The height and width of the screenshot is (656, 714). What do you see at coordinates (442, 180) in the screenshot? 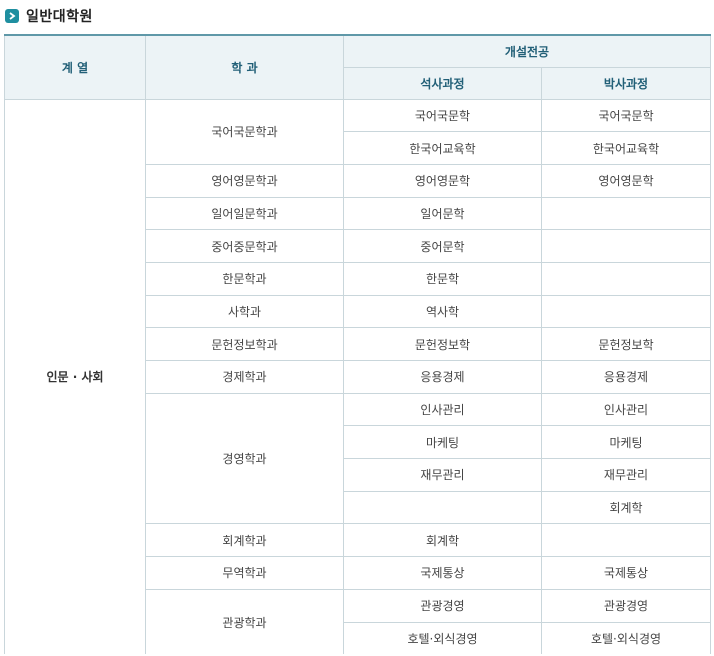
I see `masters-cell: 영어영문학` at bounding box center [442, 180].